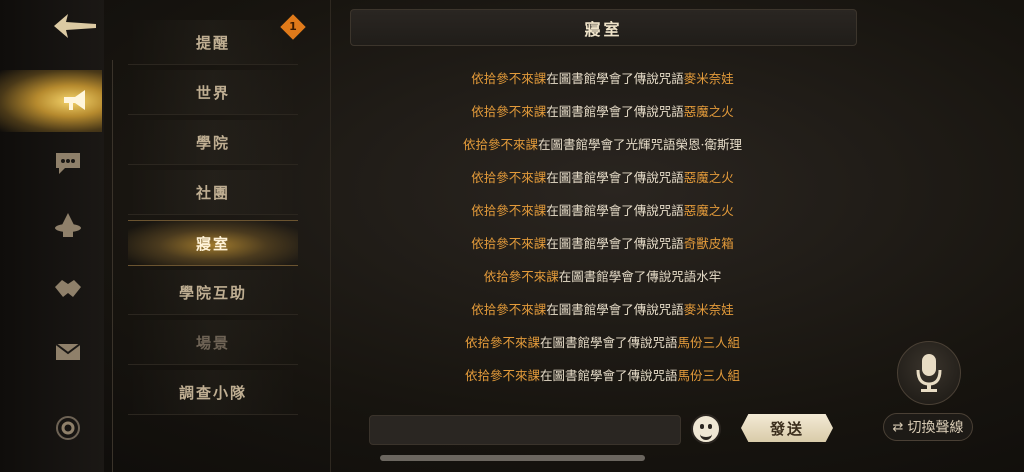 This screenshot has width=1024, height=472. I want to click on voice-switch-label: 切換聲線, so click(935, 428).